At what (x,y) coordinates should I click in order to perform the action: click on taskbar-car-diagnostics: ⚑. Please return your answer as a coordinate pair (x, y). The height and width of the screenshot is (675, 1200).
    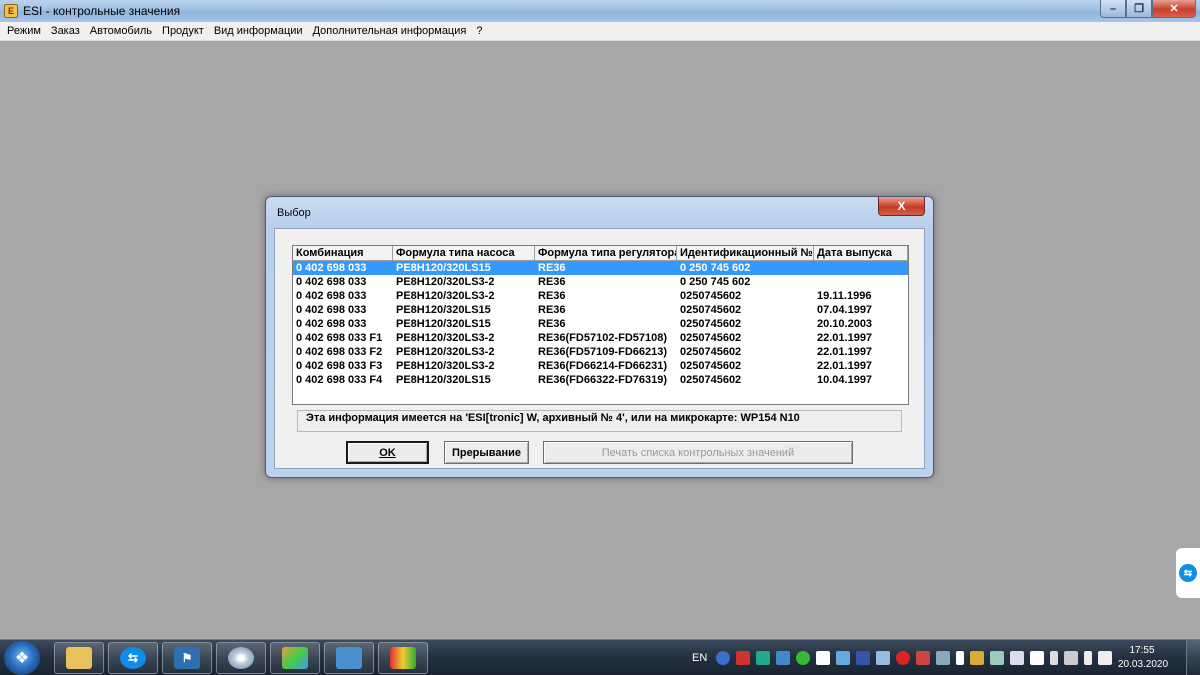
    Looking at the image, I should click on (187, 658).